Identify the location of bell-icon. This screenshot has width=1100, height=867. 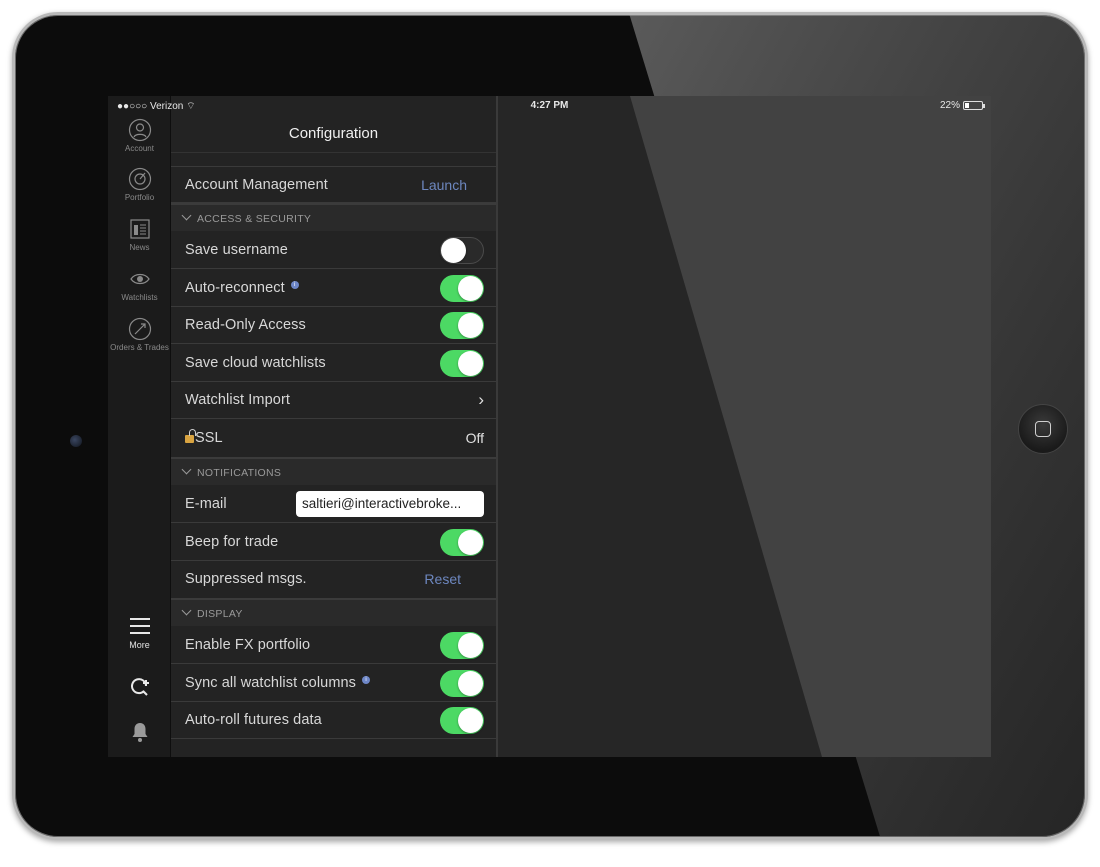
(139, 732).